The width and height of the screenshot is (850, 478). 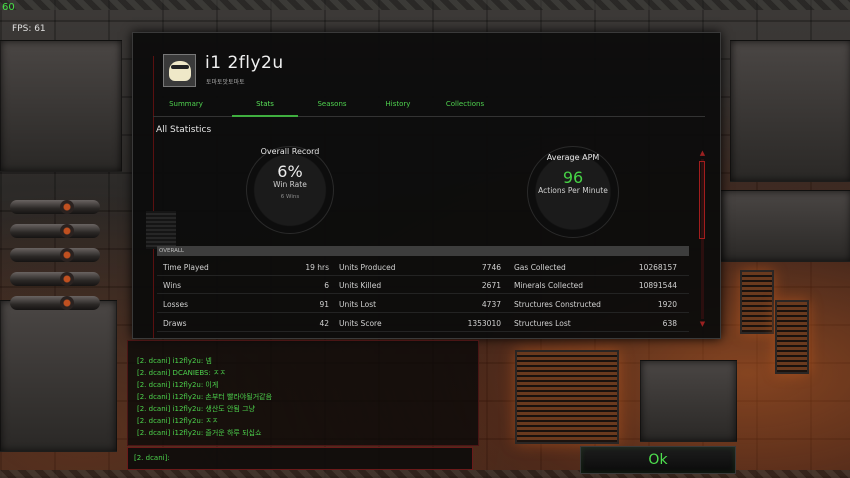 I want to click on stat-label: Structures Lost, so click(x=542, y=323).